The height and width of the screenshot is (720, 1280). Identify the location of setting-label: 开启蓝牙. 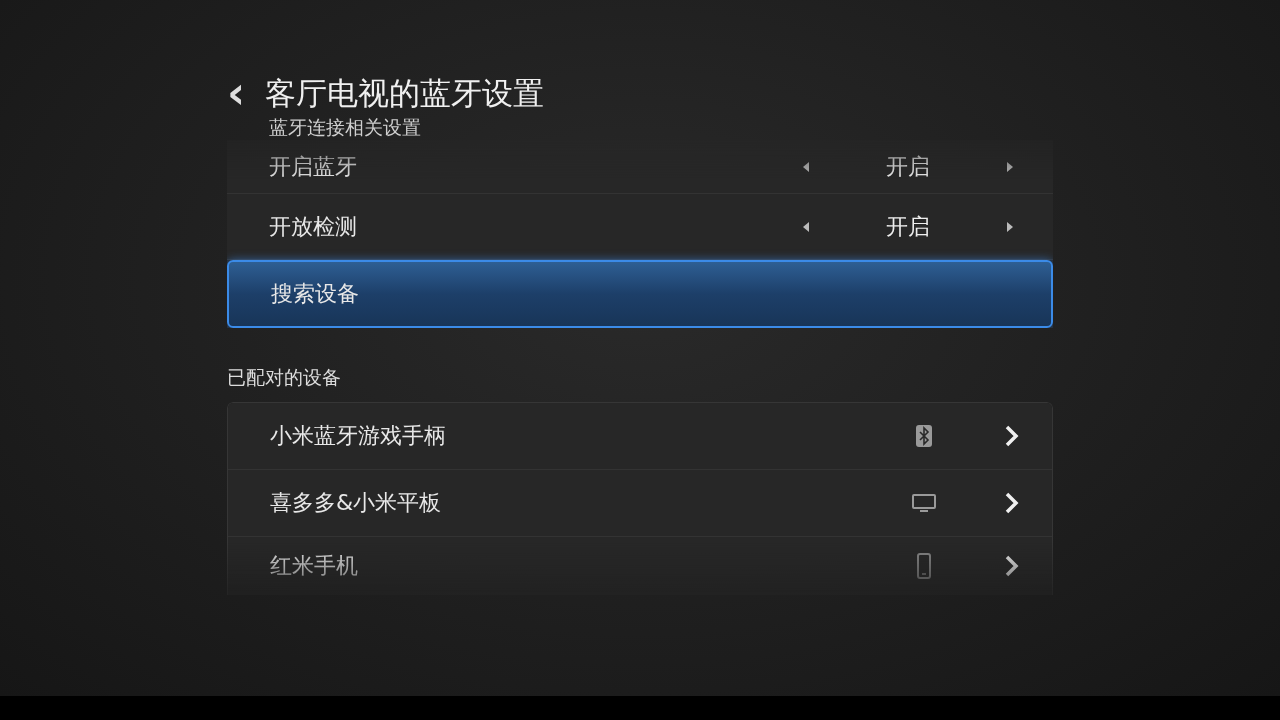
(313, 166).